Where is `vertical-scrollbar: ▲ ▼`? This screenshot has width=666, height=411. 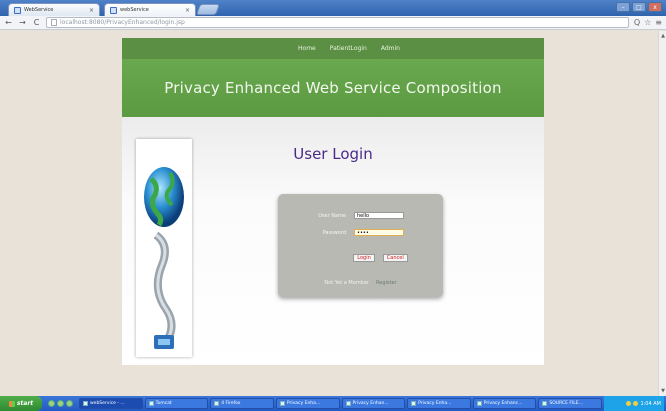
vertical-scrollbar: ▲ ▼ is located at coordinates (662, 213).